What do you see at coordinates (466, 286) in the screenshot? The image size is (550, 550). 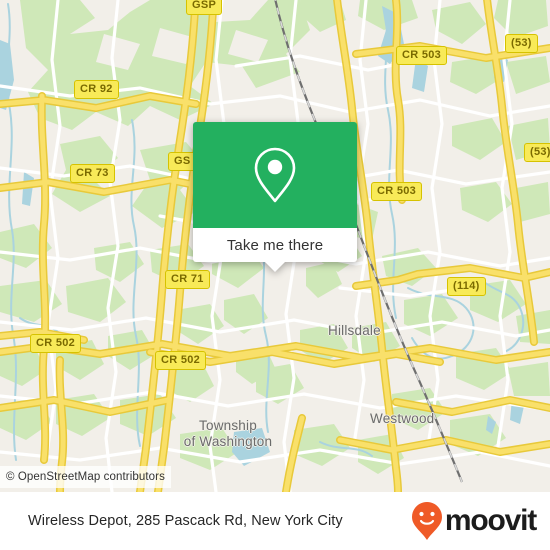 I see `road-shield: (114)` at bounding box center [466, 286].